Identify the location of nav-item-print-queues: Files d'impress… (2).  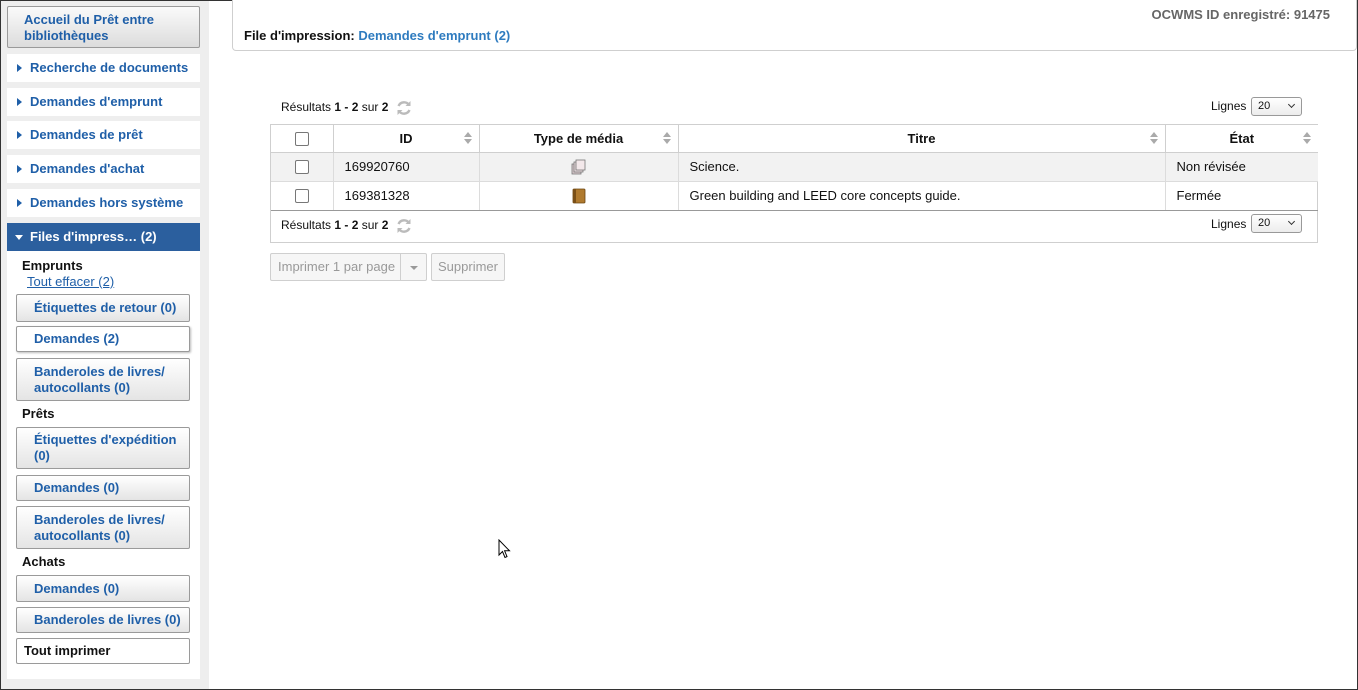
(103, 237).